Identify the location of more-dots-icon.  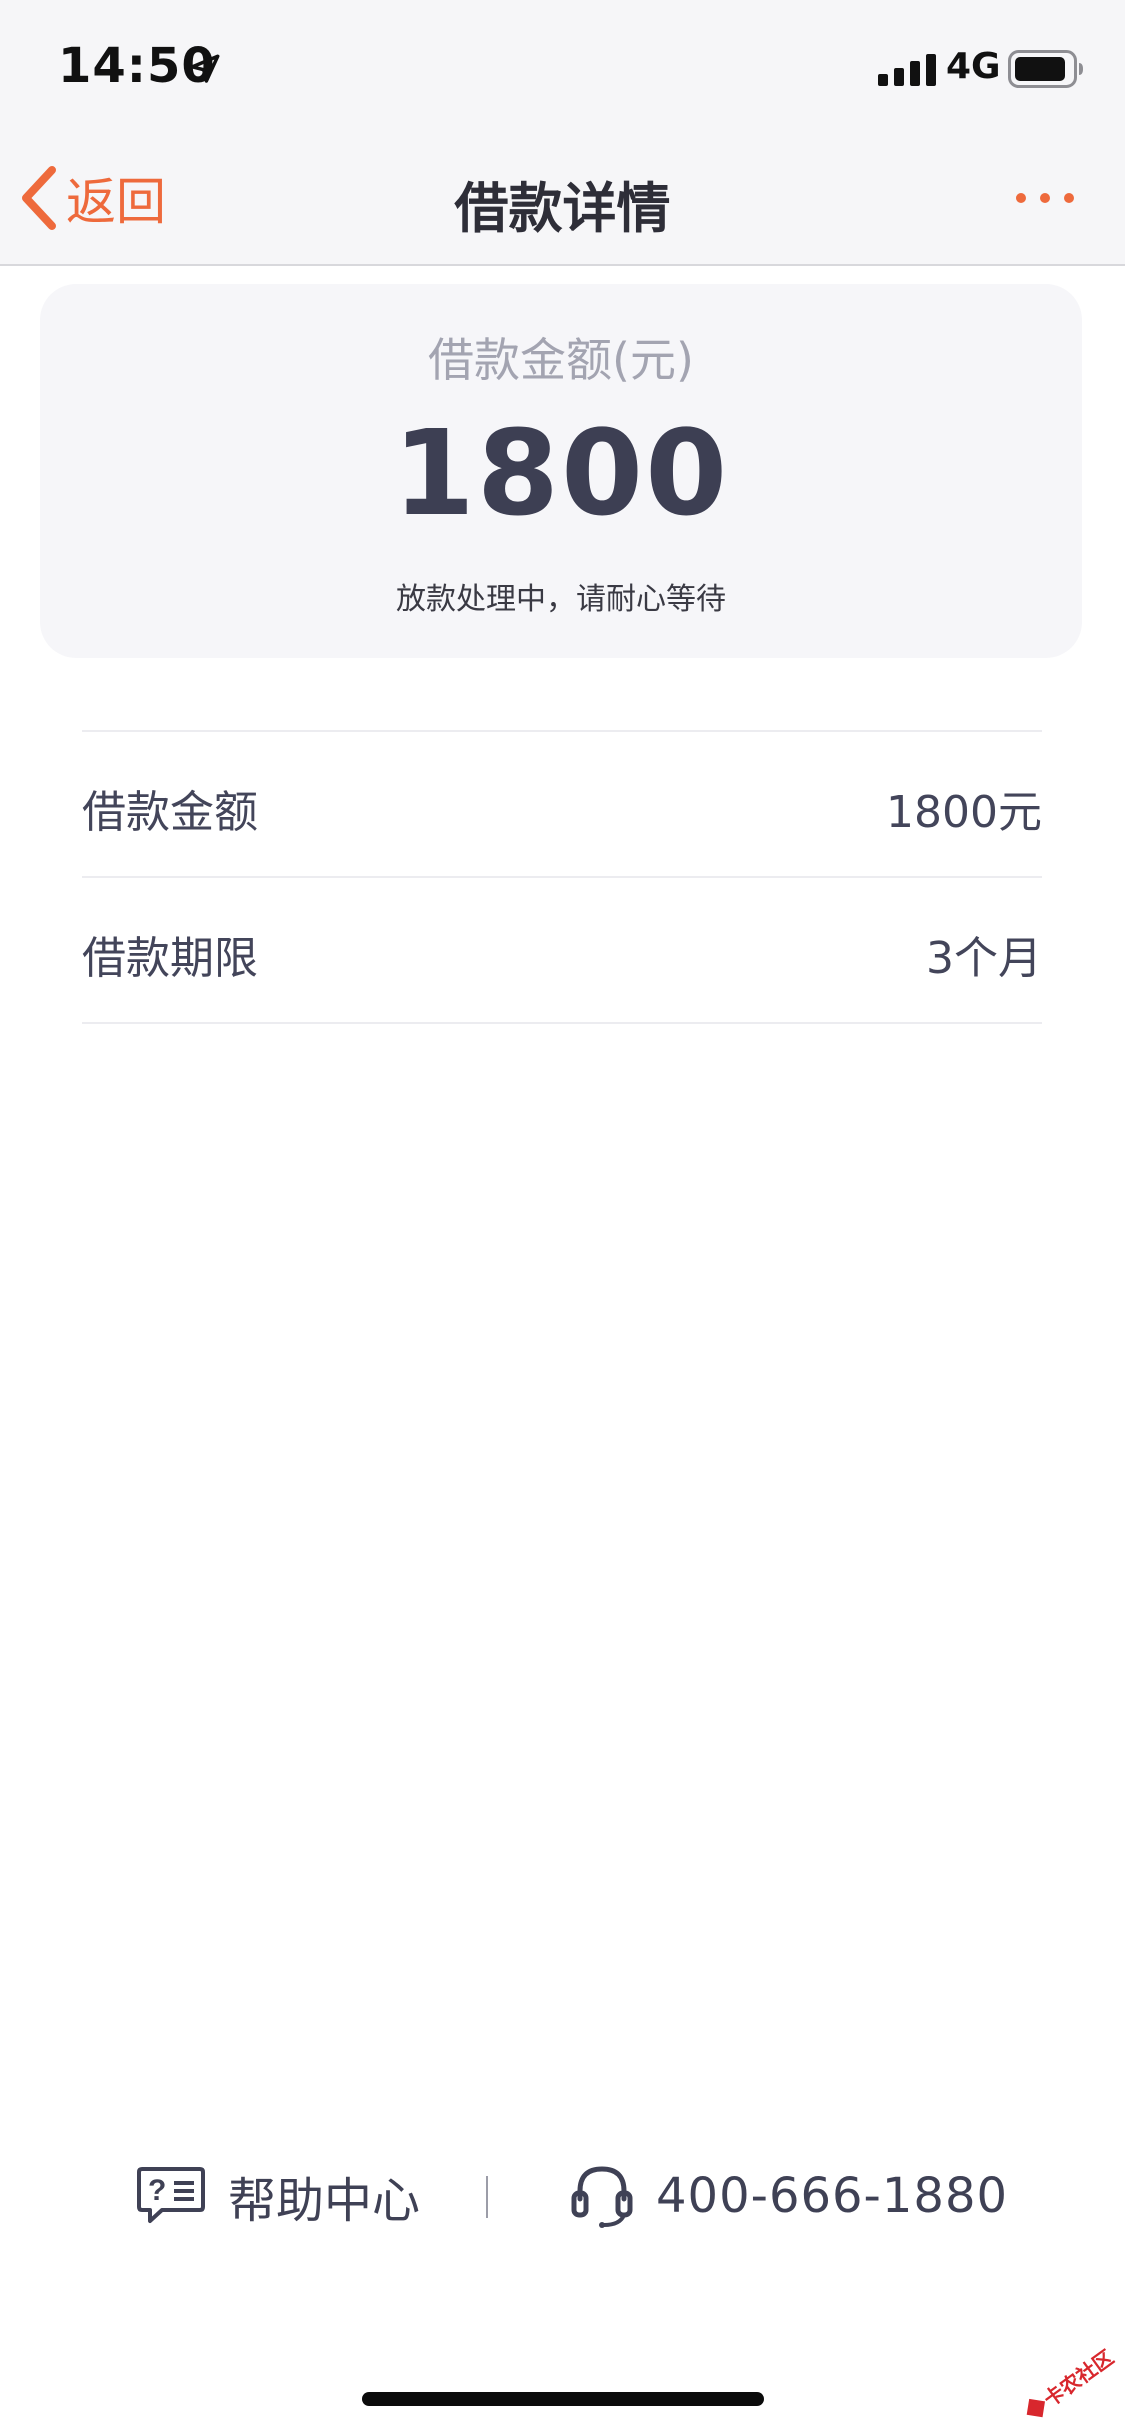
(1045, 198).